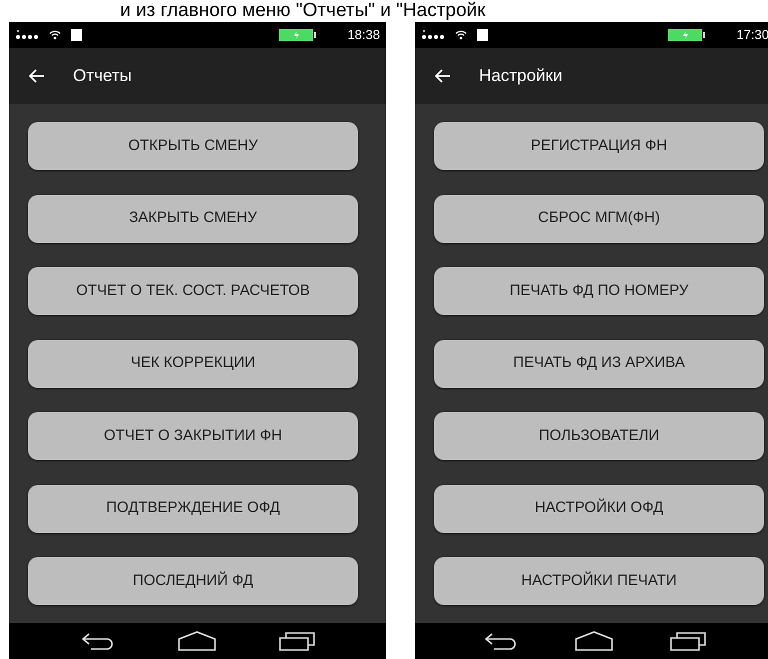  I want to click on menu-button: НАСТРОЙКИ ПЕЧАТИ, so click(599, 581).